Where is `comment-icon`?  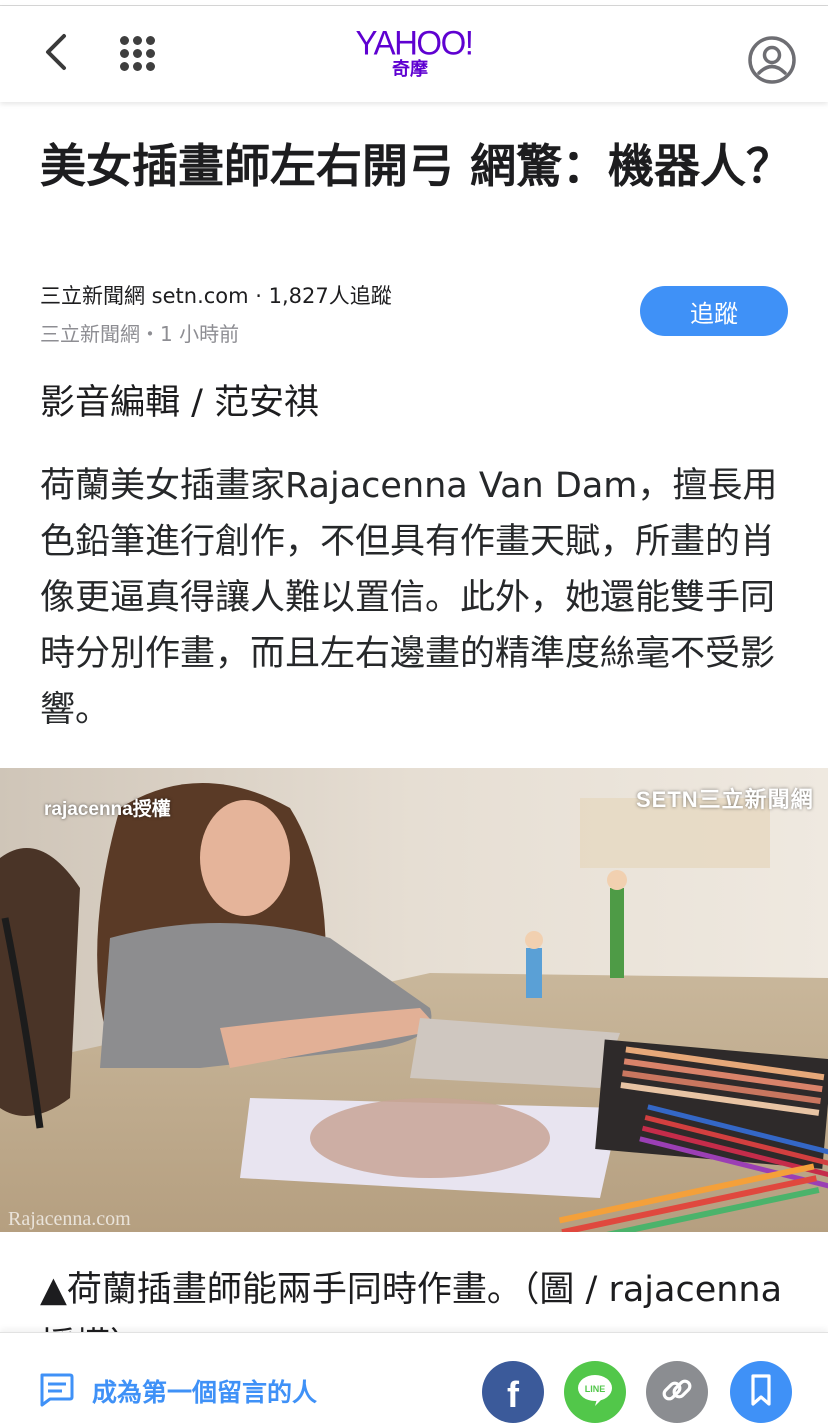
comment-icon is located at coordinates (56, 1391).